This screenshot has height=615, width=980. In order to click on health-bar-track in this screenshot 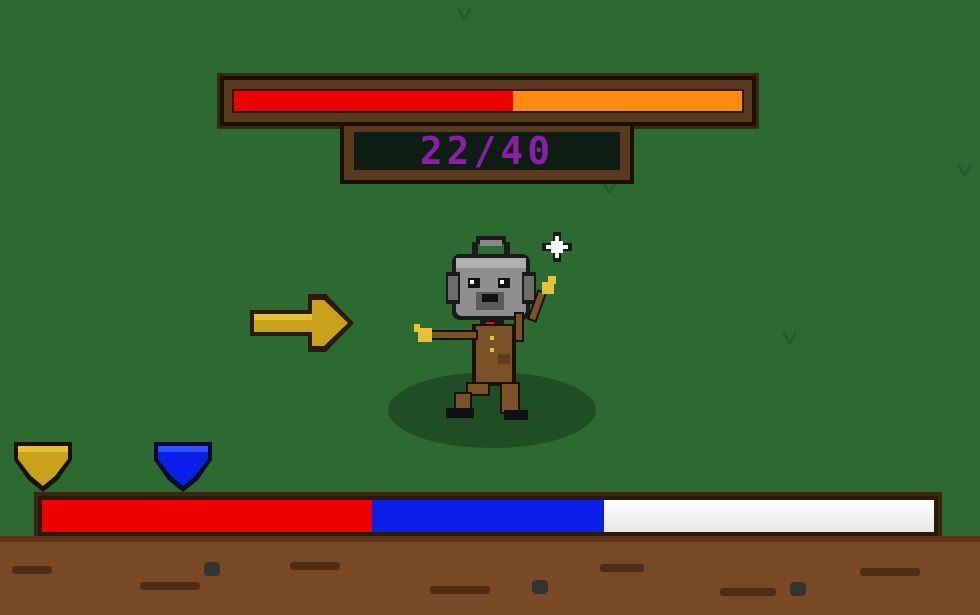, I will do `click(488, 101)`.